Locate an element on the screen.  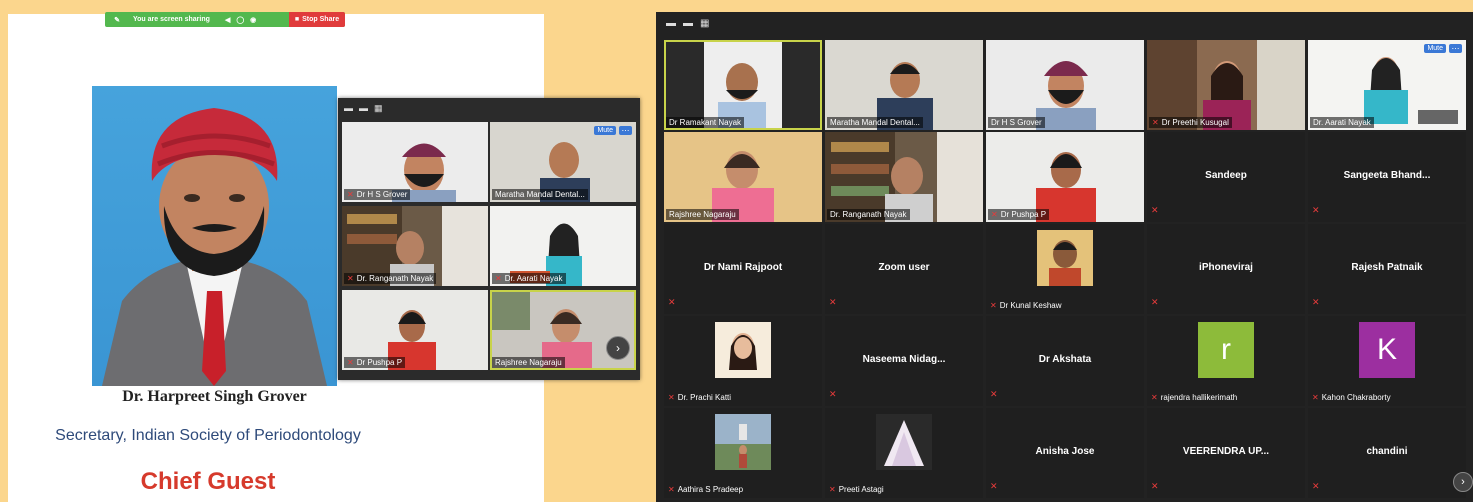
name-tile-sangeeta: Sangeeta Bhand... ✕ is located at coordinates (1387, 177).